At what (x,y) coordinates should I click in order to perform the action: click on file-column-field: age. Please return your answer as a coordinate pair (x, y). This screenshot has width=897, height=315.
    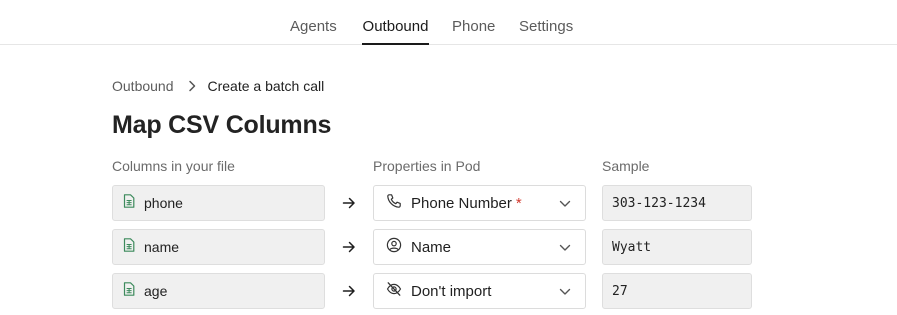
    Looking at the image, I should click on (218, 291).